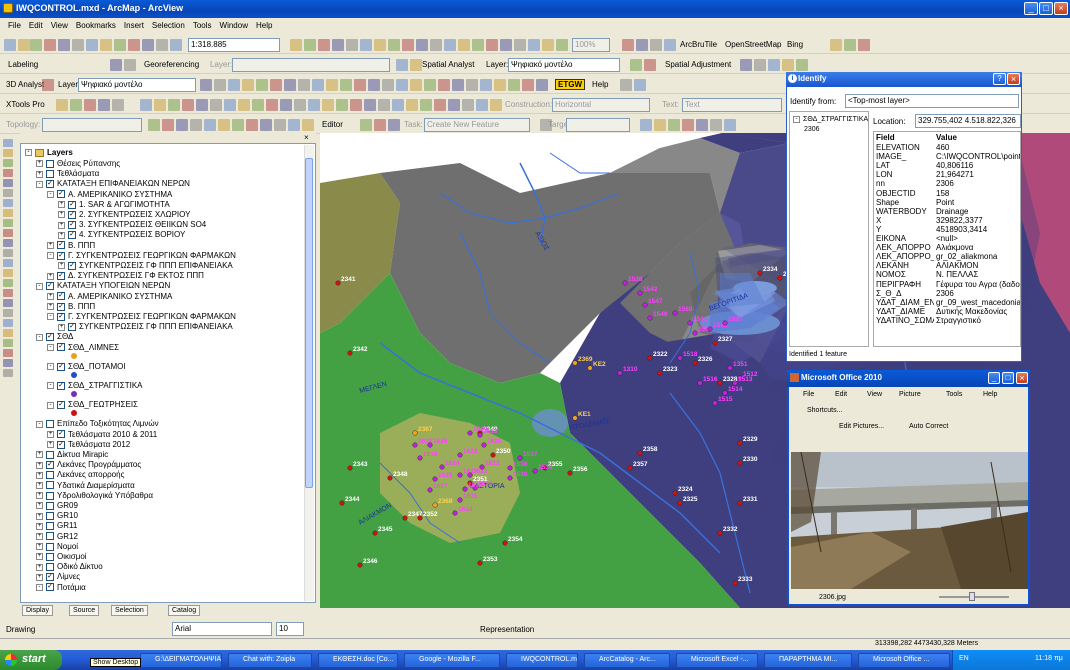  I want to click on identify-field-value: 4518903,3414, so click(978, 229).